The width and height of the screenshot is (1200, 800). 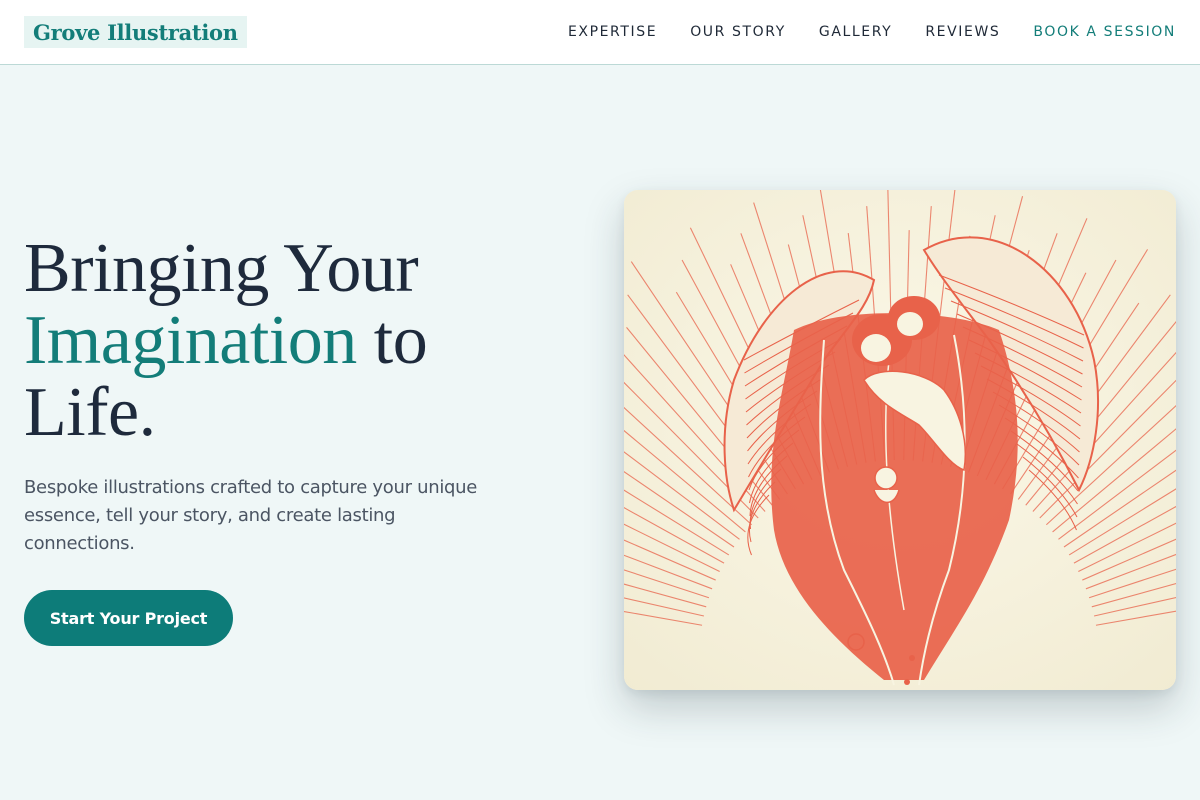 What do you see at coordinates (612, 32) in the screenshot?
I see `nav-link-expertise: EXPERTISE` at bounding box center [612, 32].